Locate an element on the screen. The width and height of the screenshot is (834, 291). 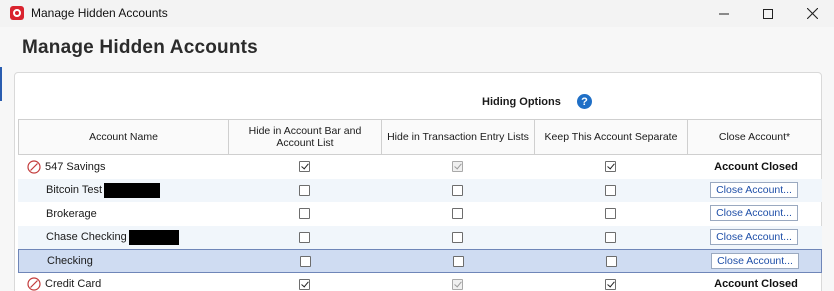
minimize-icon is located at coordinates (724, 13).